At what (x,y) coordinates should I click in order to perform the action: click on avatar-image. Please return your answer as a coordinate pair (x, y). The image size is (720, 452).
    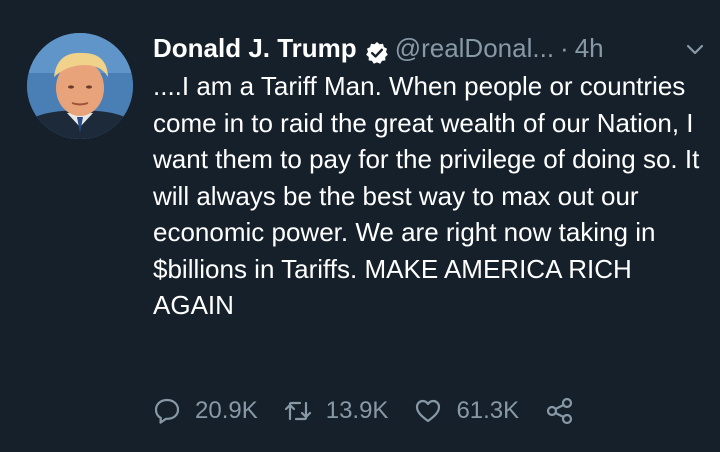
    Looking at the image, I should click on (80, 86).